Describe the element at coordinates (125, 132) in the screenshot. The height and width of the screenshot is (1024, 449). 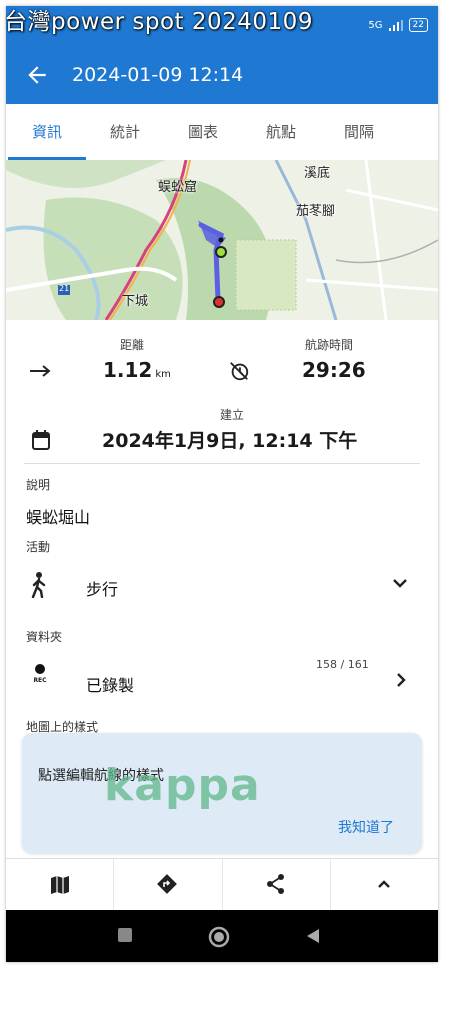
I see `tab-stats: 統計` at that location.